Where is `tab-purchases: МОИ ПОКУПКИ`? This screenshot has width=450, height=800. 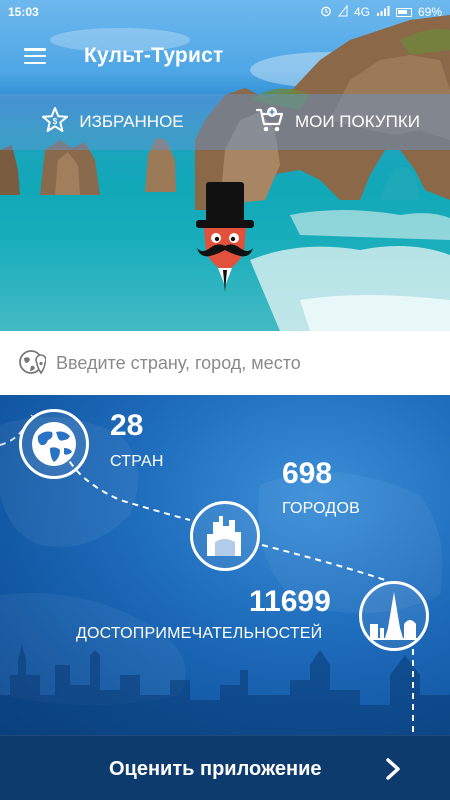 tab-purchases: МОИ ПОКУПКИ is located at coordinates (337, 122).